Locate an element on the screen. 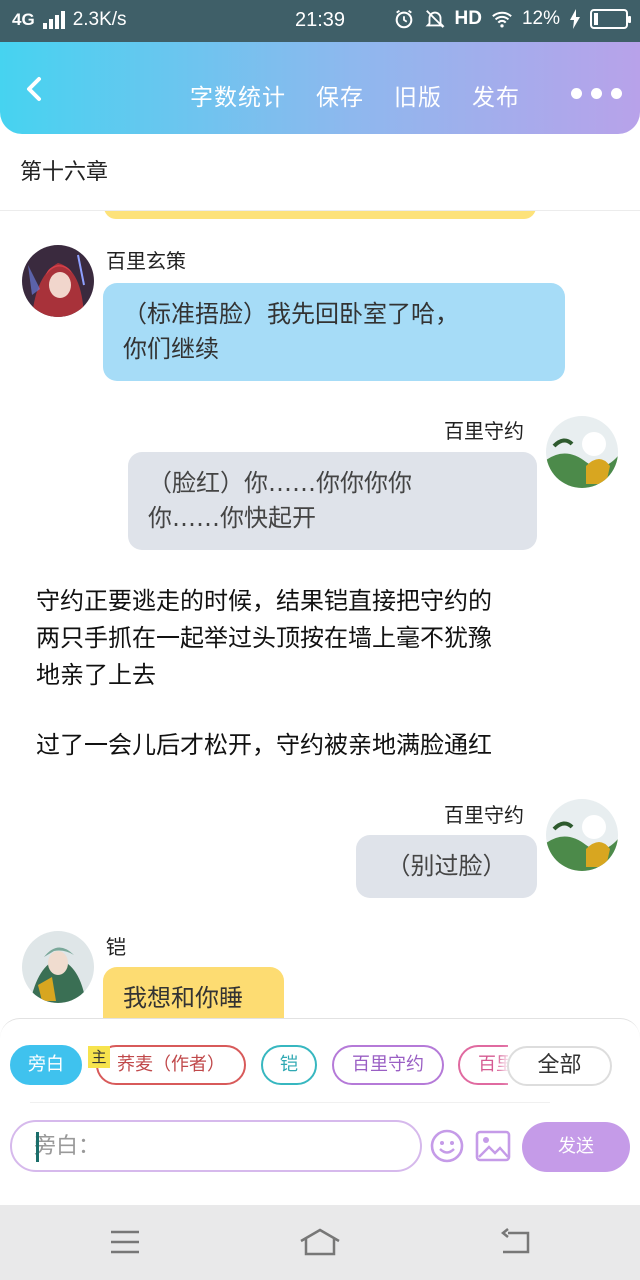  image-icon is located at coordinates (493, 1146).